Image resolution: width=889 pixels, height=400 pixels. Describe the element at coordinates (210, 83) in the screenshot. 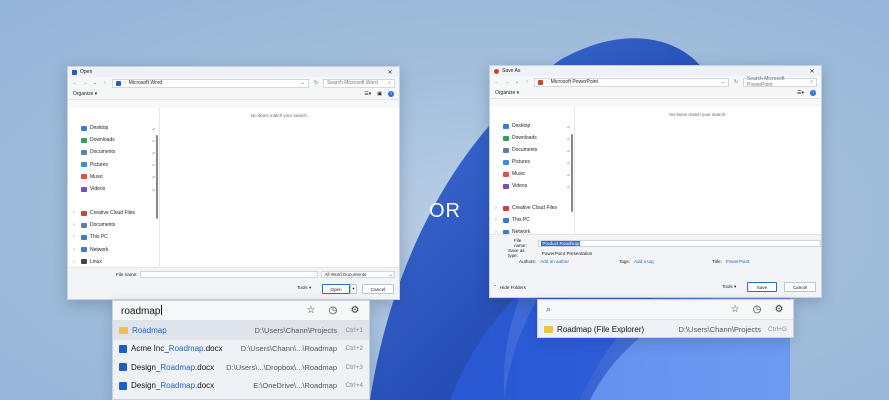

I see `address-bar: › Microsoft Word ⌄` at that location.